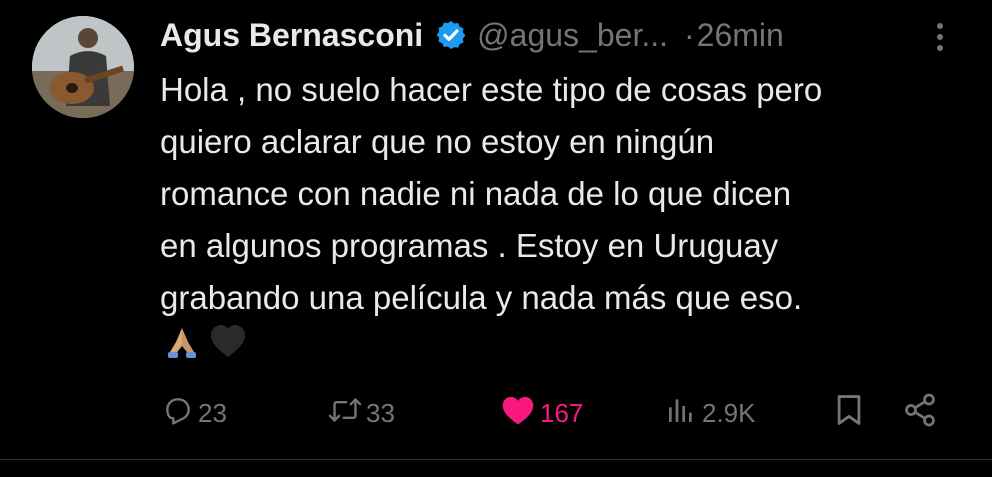  What do you see at coordinates (496, 459) in the screenshot?
I see `divider` at bounding box center [496, 459].